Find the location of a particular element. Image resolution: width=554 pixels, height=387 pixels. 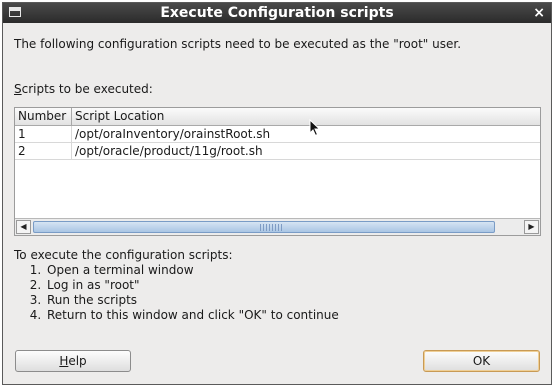

instructions-heading: To execute the configuration scripts: is located at coordinates (123, 255).